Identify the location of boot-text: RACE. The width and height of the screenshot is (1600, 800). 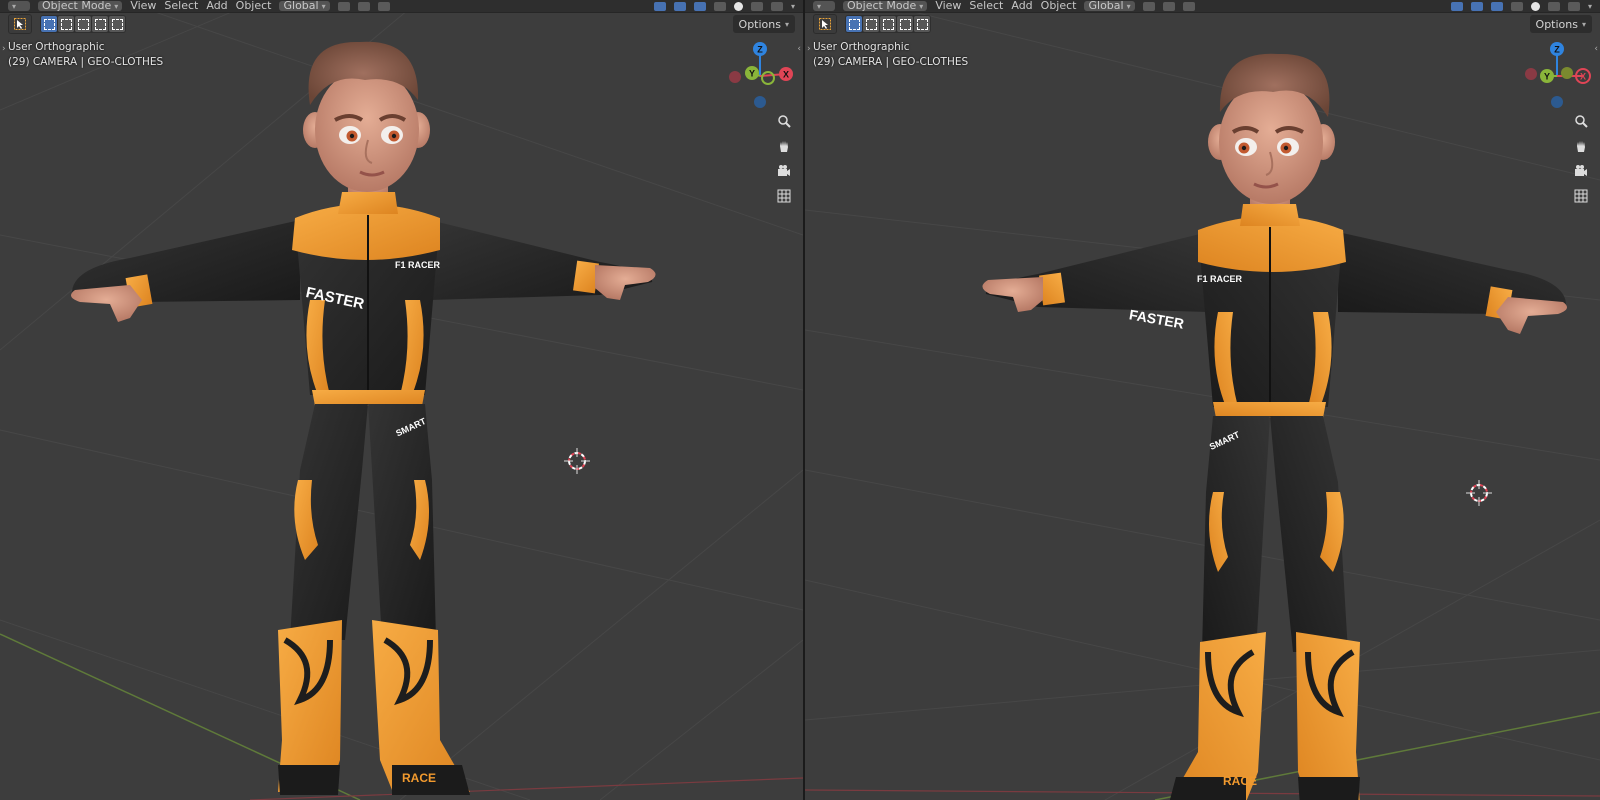
(1240, 781).